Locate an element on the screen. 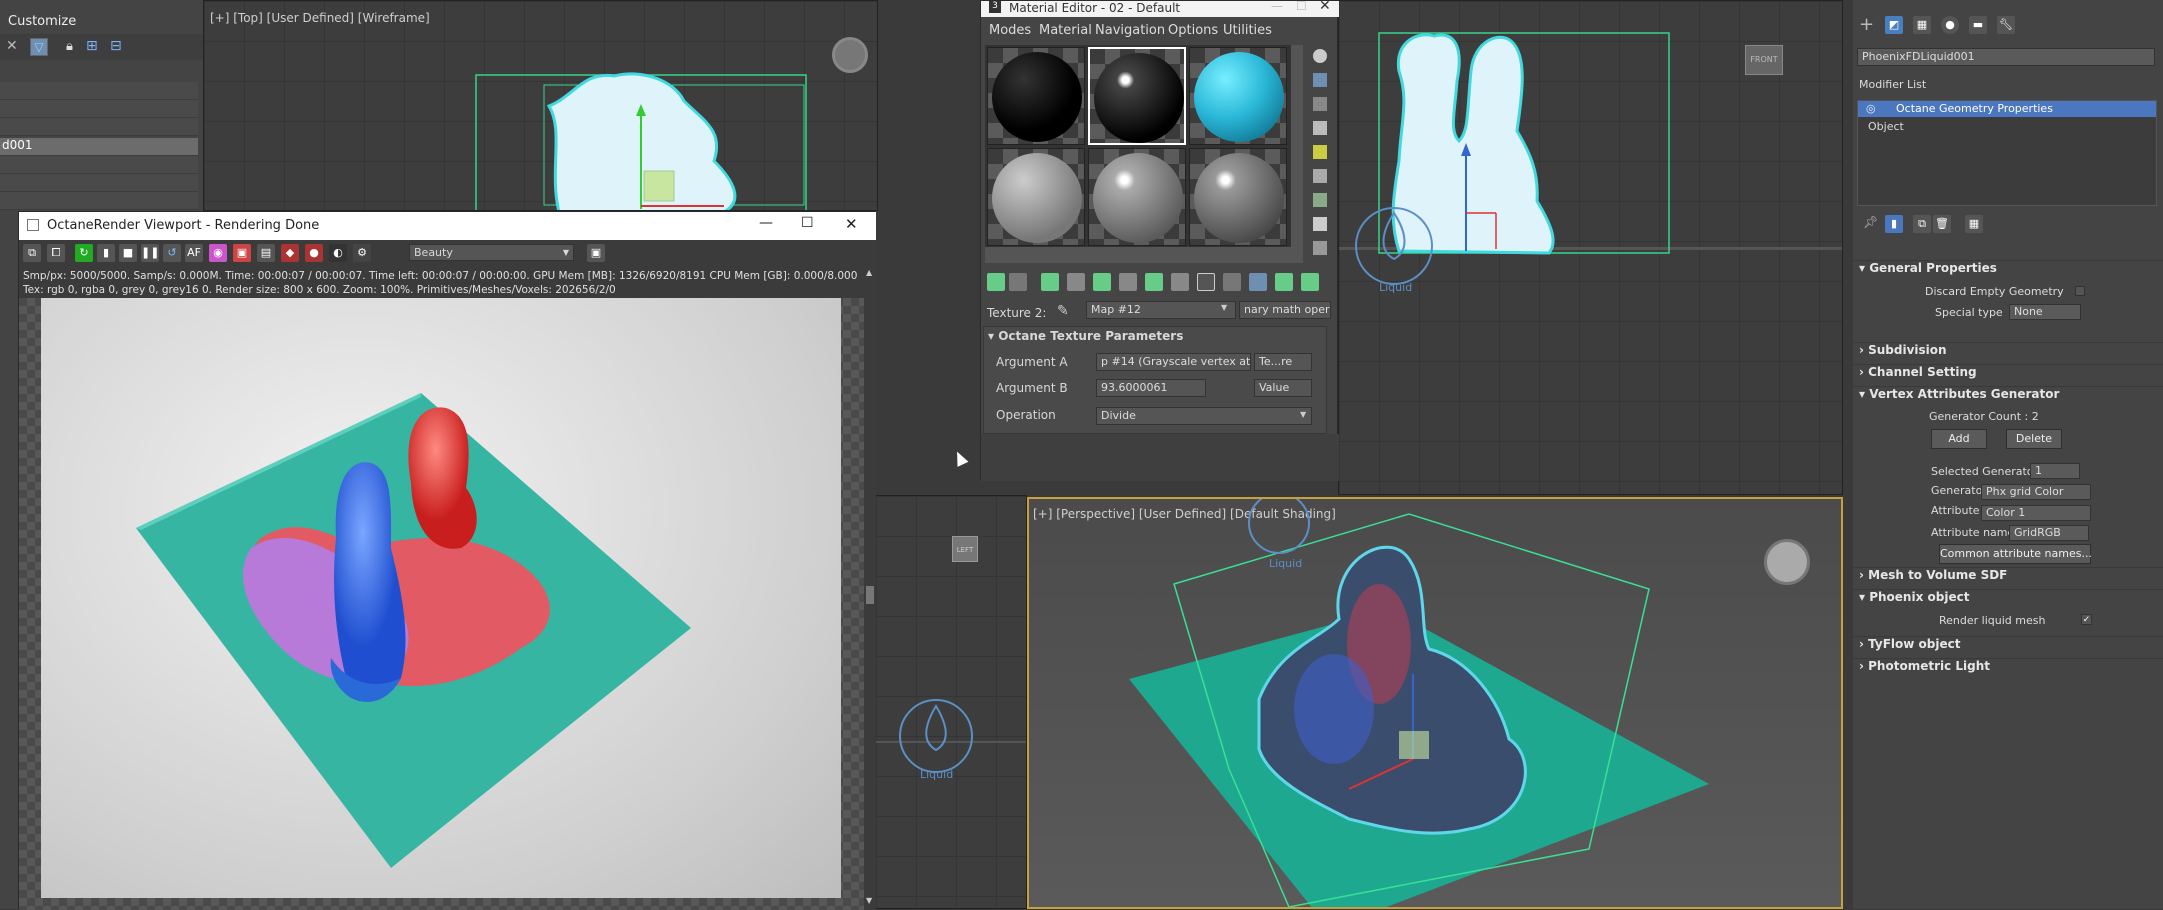  menu-navigation: Navigation is located at coordinates (1130, 30).